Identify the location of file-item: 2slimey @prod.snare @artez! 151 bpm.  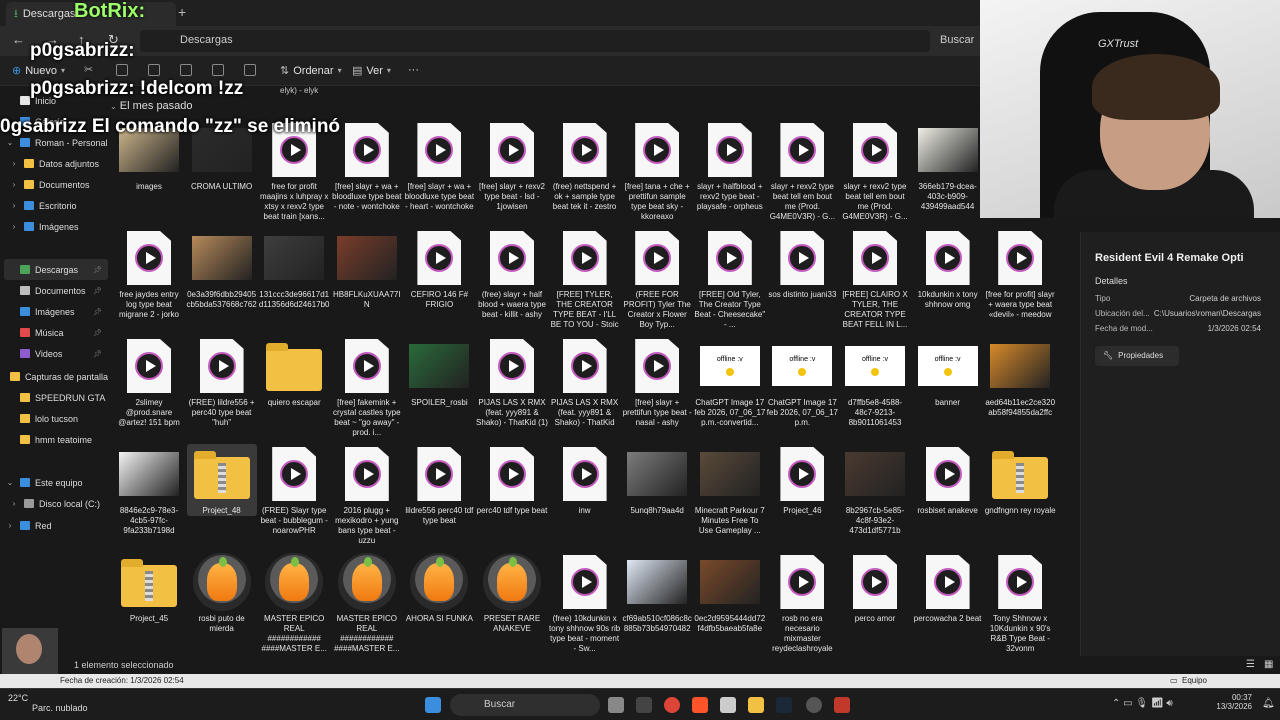
(149, 382).